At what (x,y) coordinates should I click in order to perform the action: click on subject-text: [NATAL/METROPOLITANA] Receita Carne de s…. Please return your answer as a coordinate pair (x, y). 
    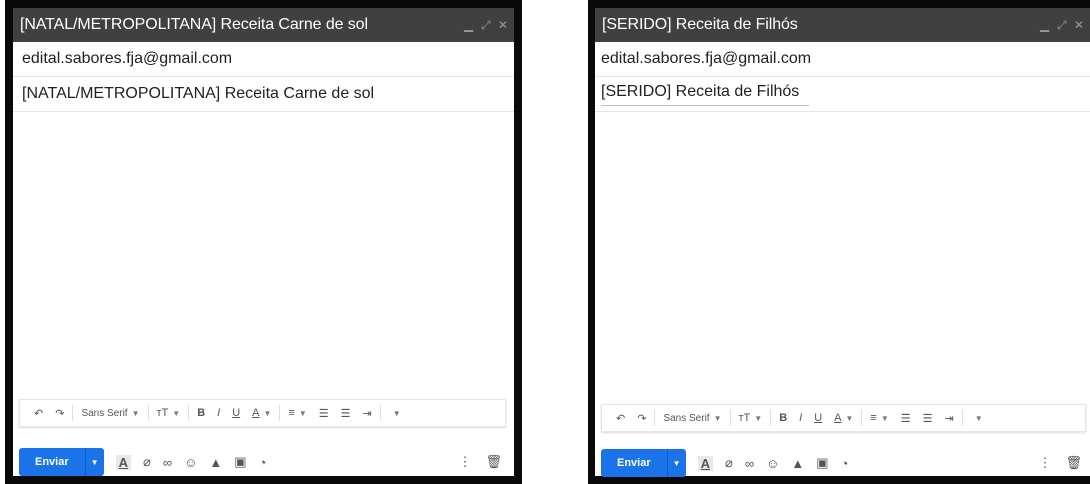
    Looking at the image, I should click on (198, 93).